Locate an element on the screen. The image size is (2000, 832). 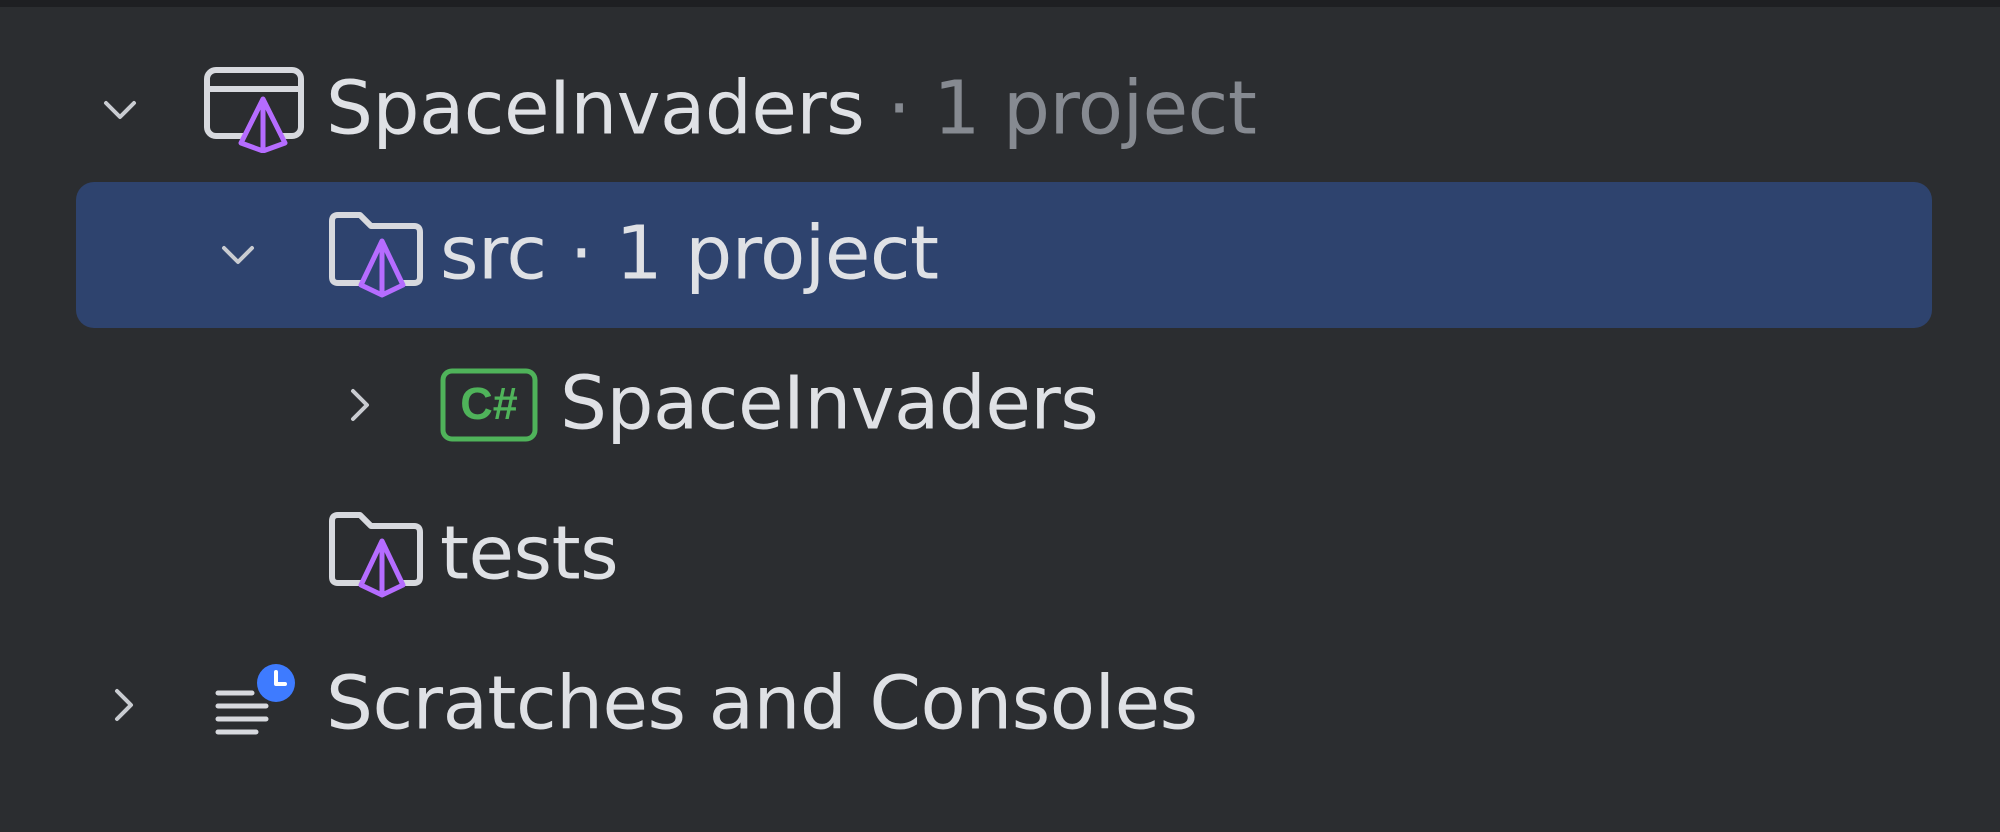
project-name: SpaceInvaders is located at coordinates (829, 403).